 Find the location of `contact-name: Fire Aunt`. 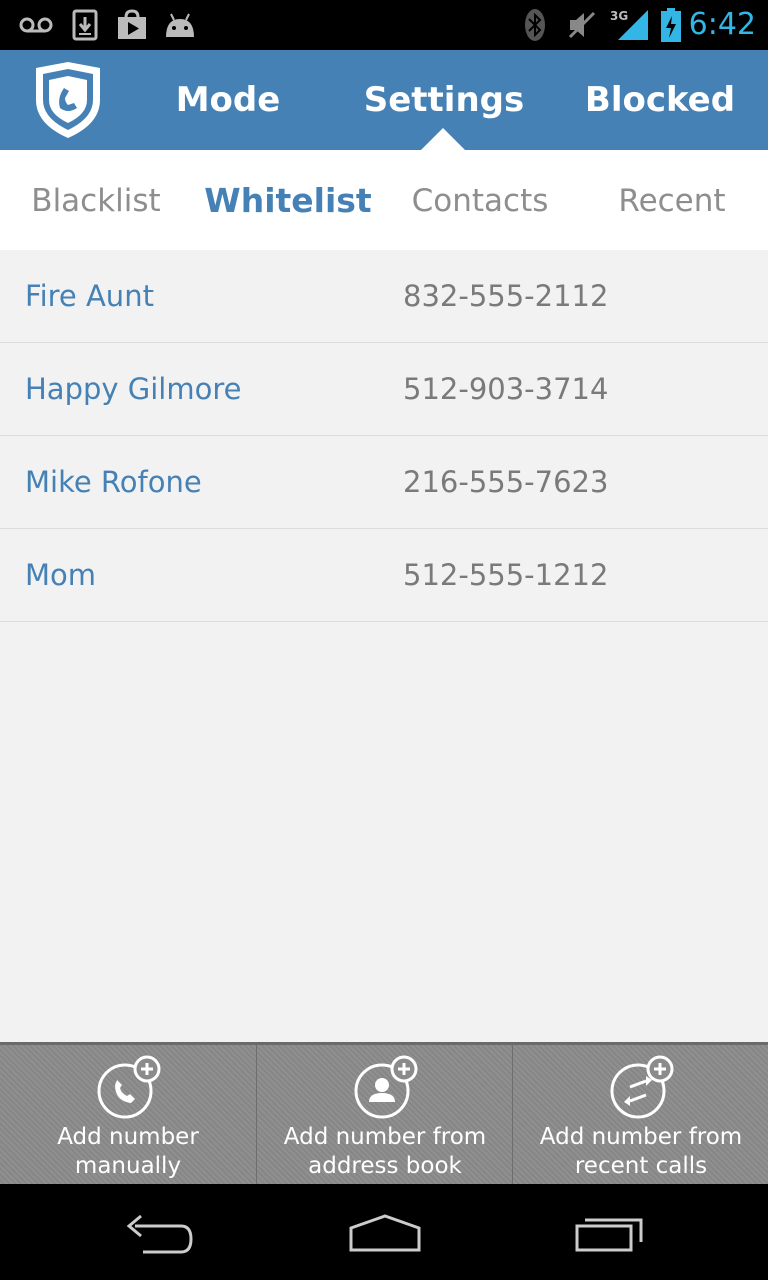

contact-name: Fire Aunt is located at coordinates (89, 296).